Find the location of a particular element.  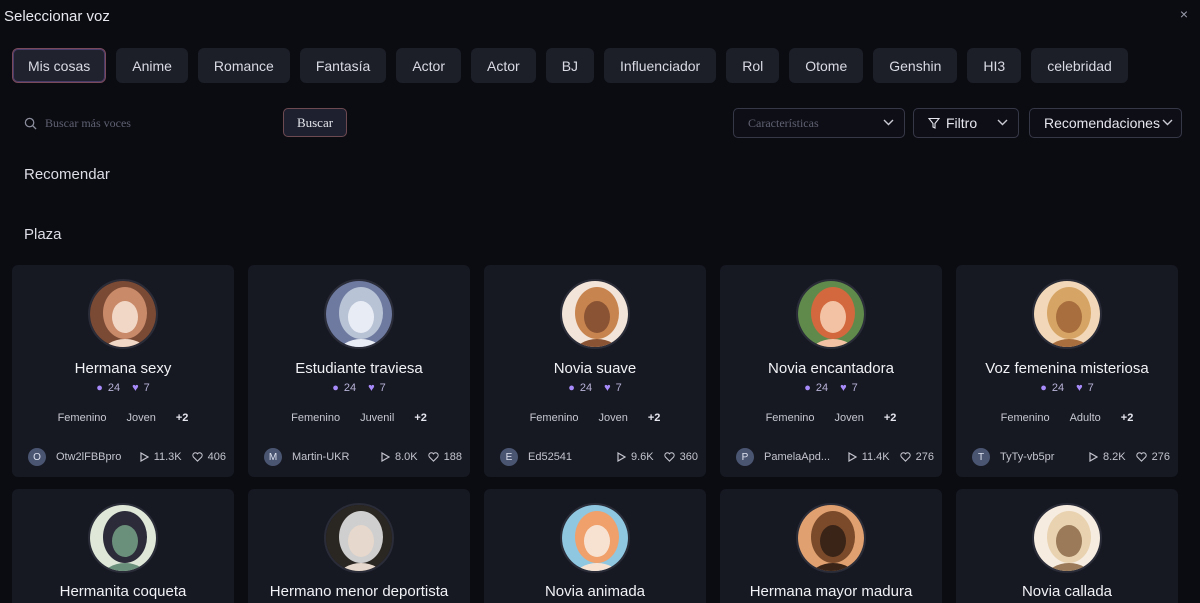

voice-card: Novia animada is located at coordinates (595, 546).